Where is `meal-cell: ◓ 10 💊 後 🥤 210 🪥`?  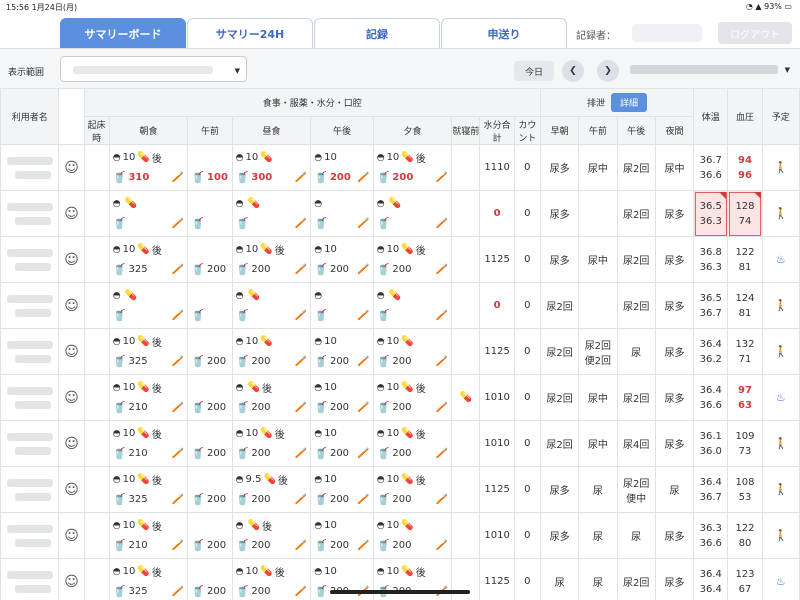
meal-cell: ◓ 10 💊 後 🥤 210 🪥 is located at coordinates (148, 535).